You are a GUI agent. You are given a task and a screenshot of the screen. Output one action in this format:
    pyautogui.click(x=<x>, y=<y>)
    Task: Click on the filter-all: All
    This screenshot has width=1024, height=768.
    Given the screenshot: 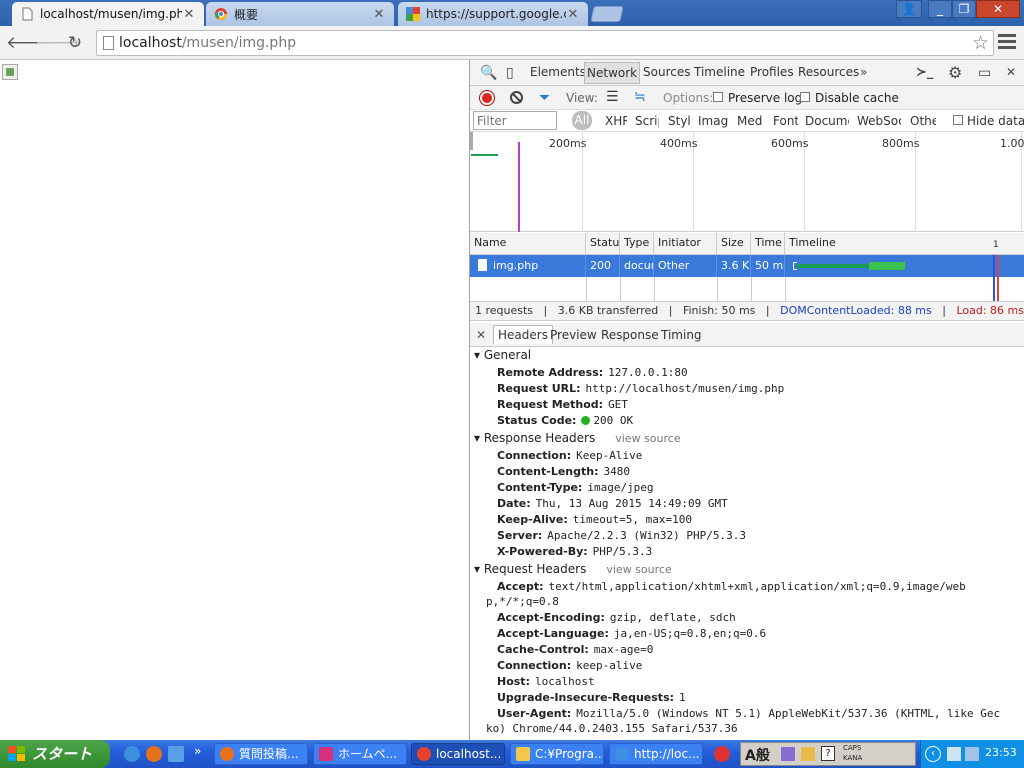 What is the action you would take?
    pyautogui.click(x=582, y=120)
    